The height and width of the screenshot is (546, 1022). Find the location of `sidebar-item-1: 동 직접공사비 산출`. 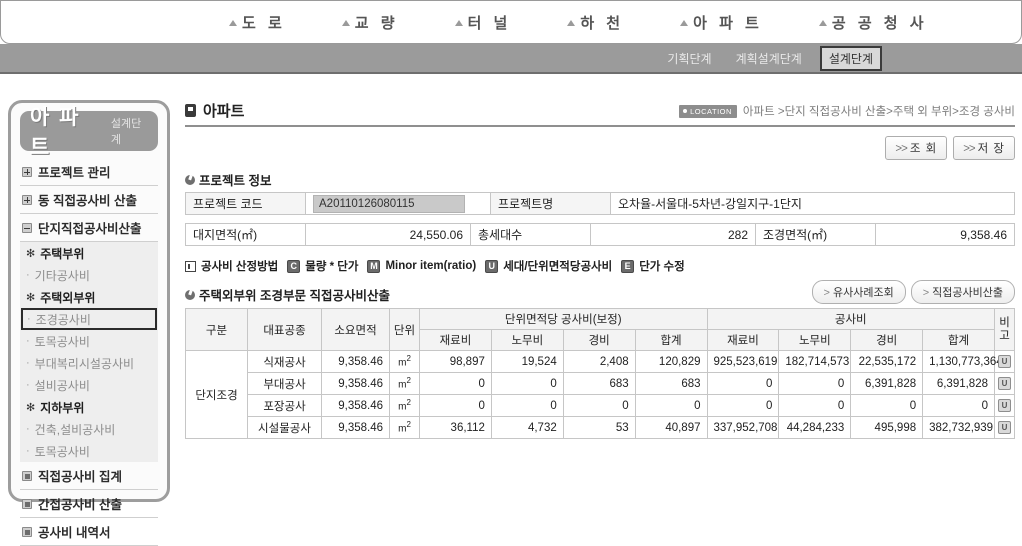

sidebar-item-1: 동 직접공사비 산출 is located at coordinates (89, 200).